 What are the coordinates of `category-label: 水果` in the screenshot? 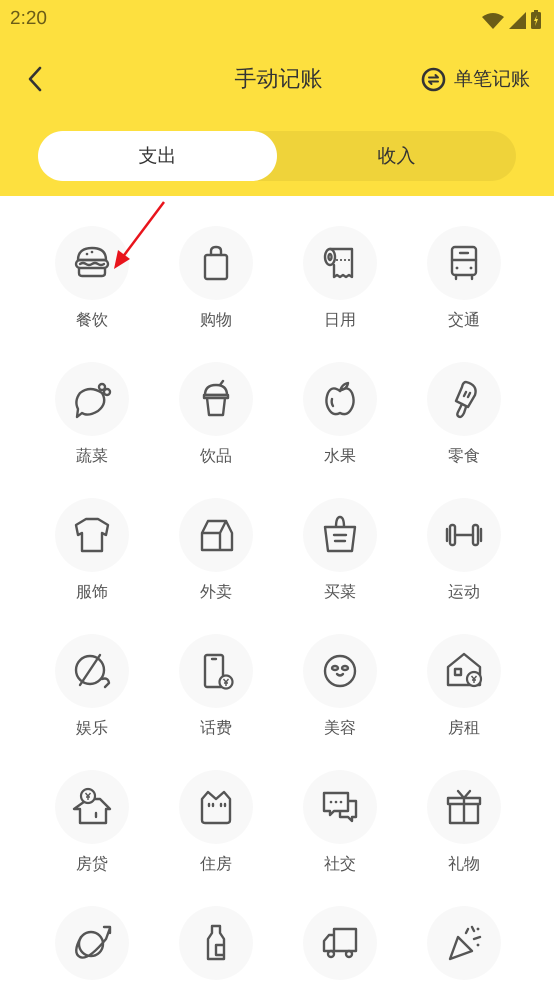 It's located at (340, 456).